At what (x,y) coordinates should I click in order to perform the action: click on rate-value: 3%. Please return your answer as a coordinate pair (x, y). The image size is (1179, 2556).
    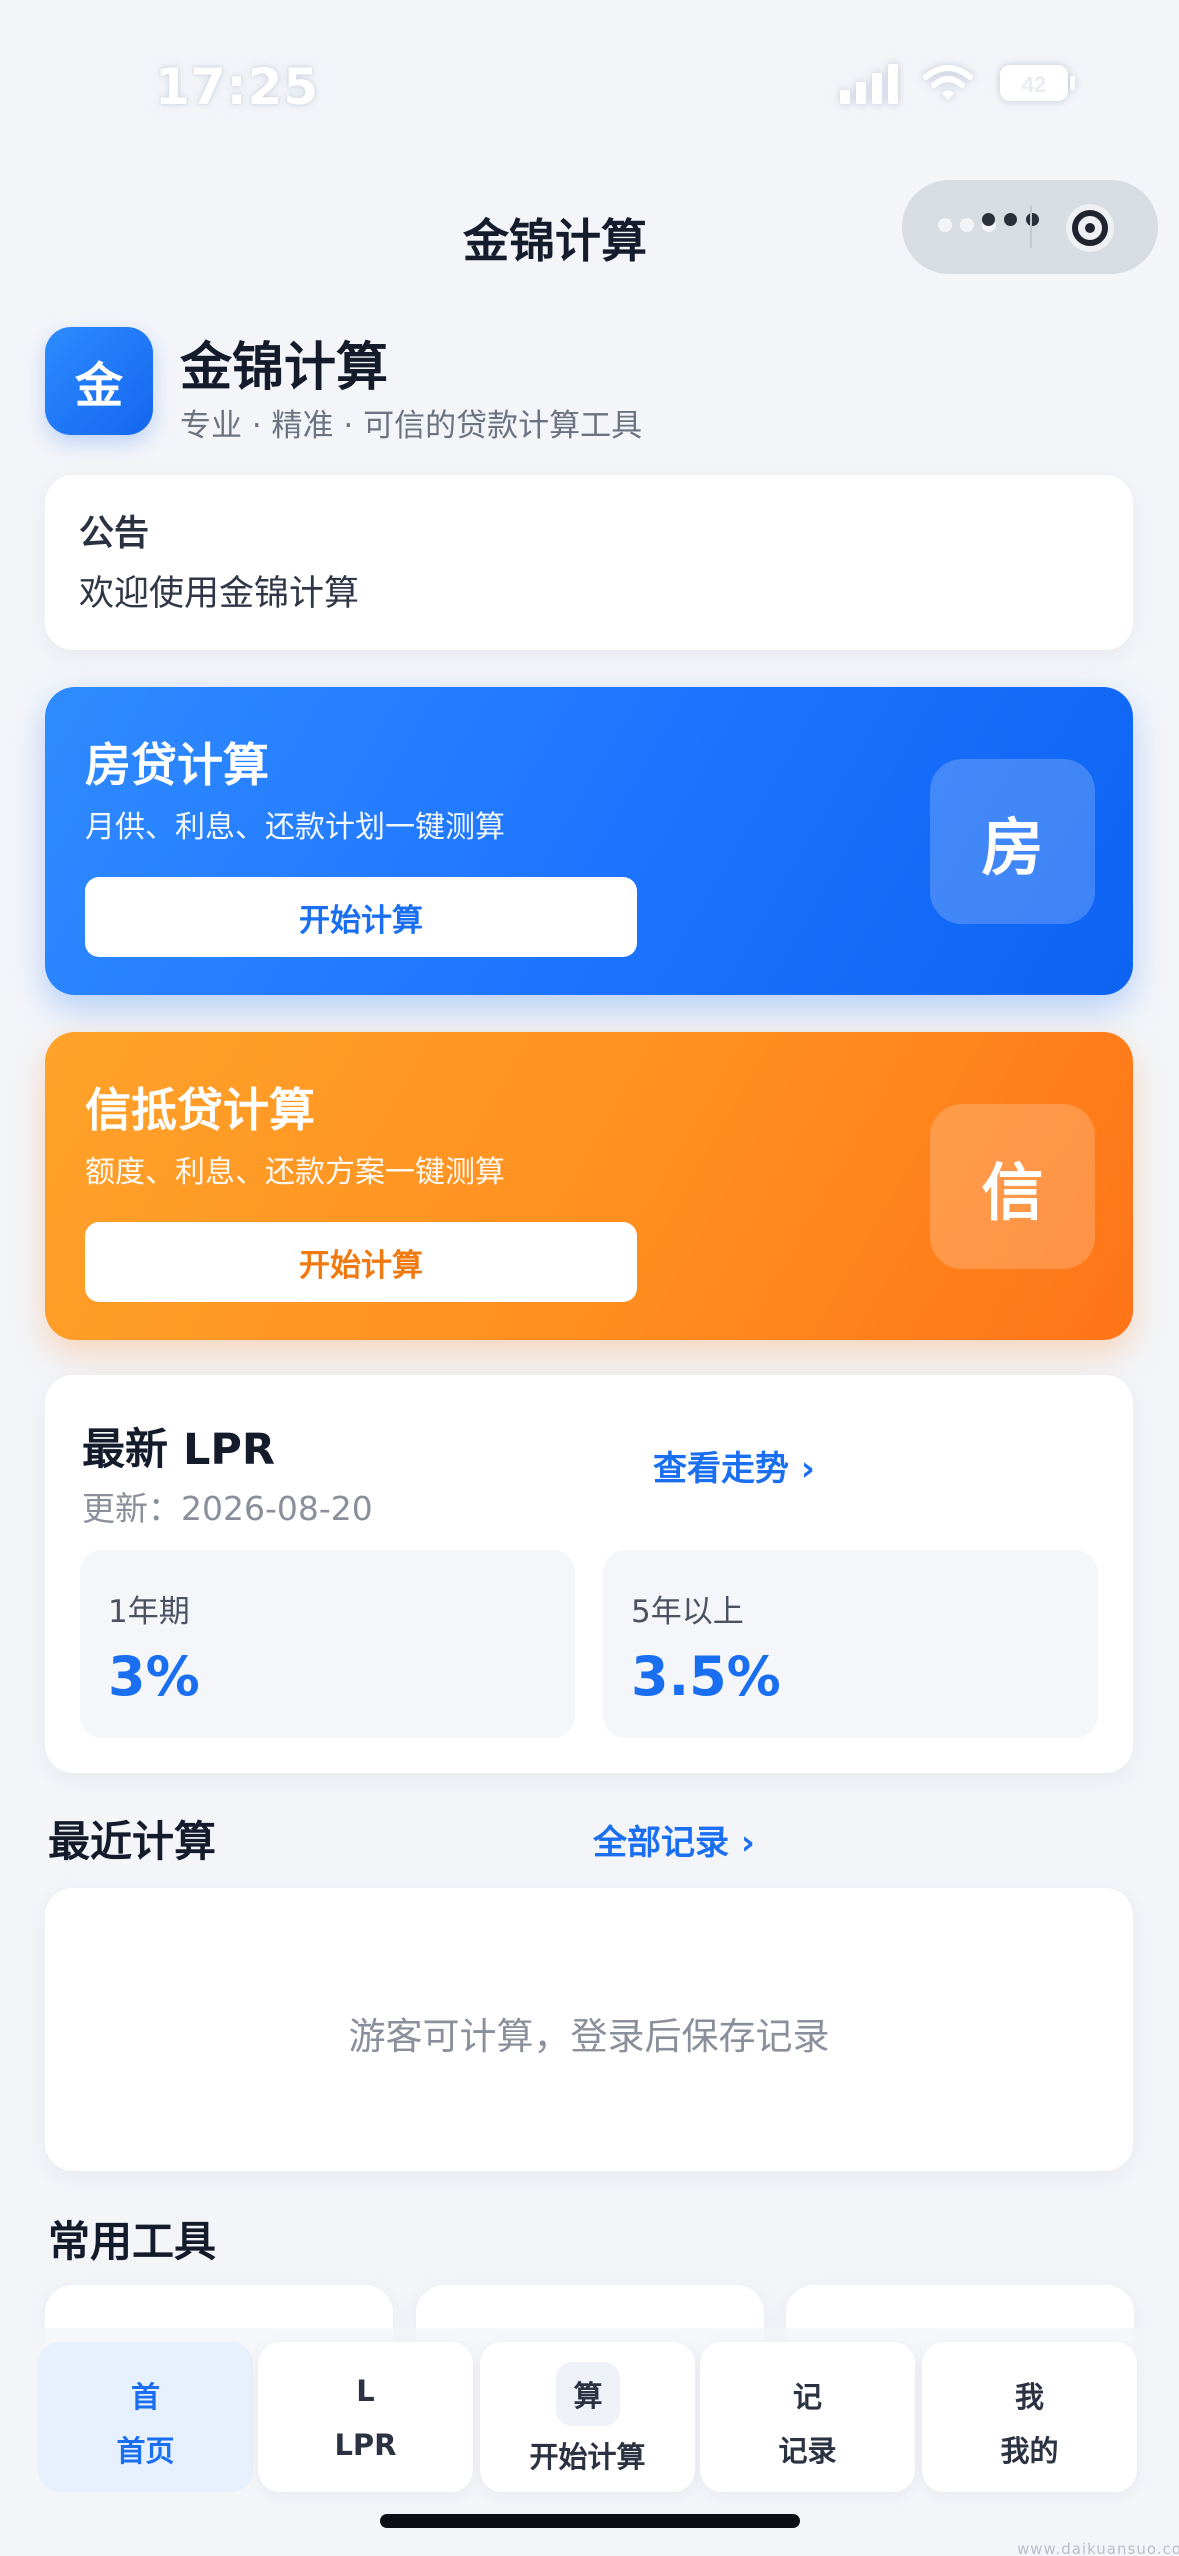
    Looking at the image, I should click on (154, 1676).